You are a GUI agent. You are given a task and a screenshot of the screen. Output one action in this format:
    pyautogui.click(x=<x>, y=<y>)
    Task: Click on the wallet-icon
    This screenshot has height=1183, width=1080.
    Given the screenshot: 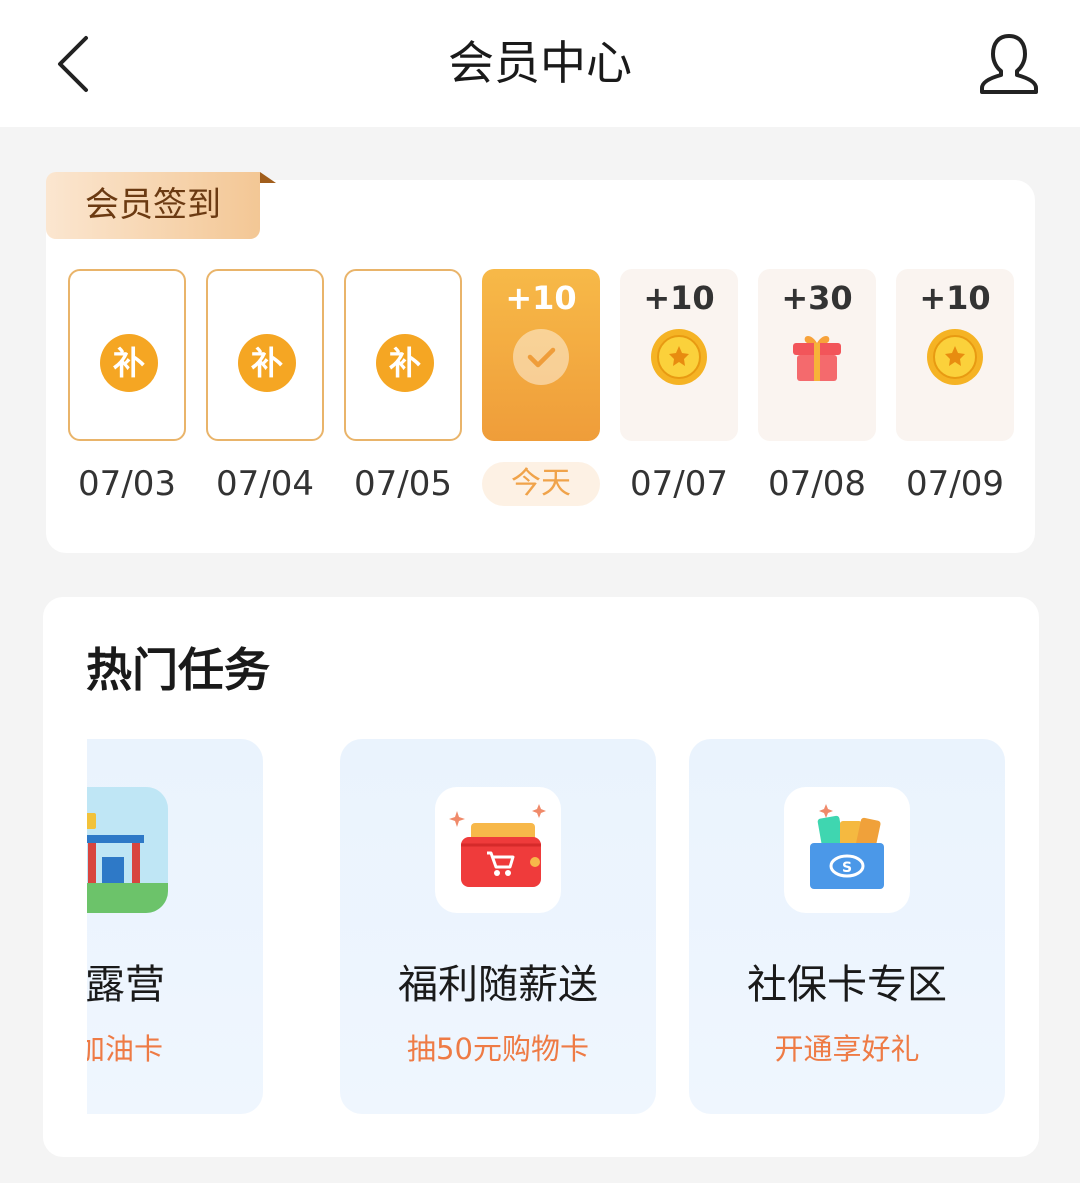 What is the action you would take?
    pyautogui.click(x=498, y=850)
    